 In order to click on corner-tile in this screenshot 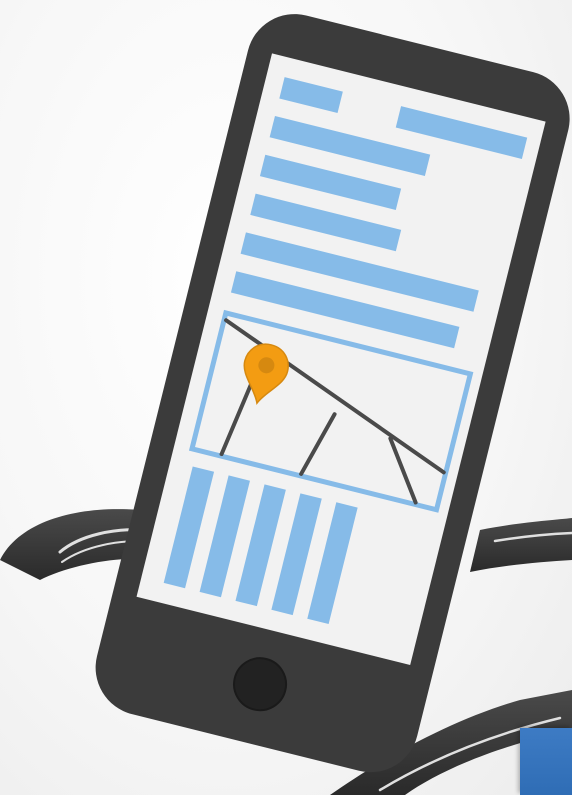, I will do `click(546, 761)`.